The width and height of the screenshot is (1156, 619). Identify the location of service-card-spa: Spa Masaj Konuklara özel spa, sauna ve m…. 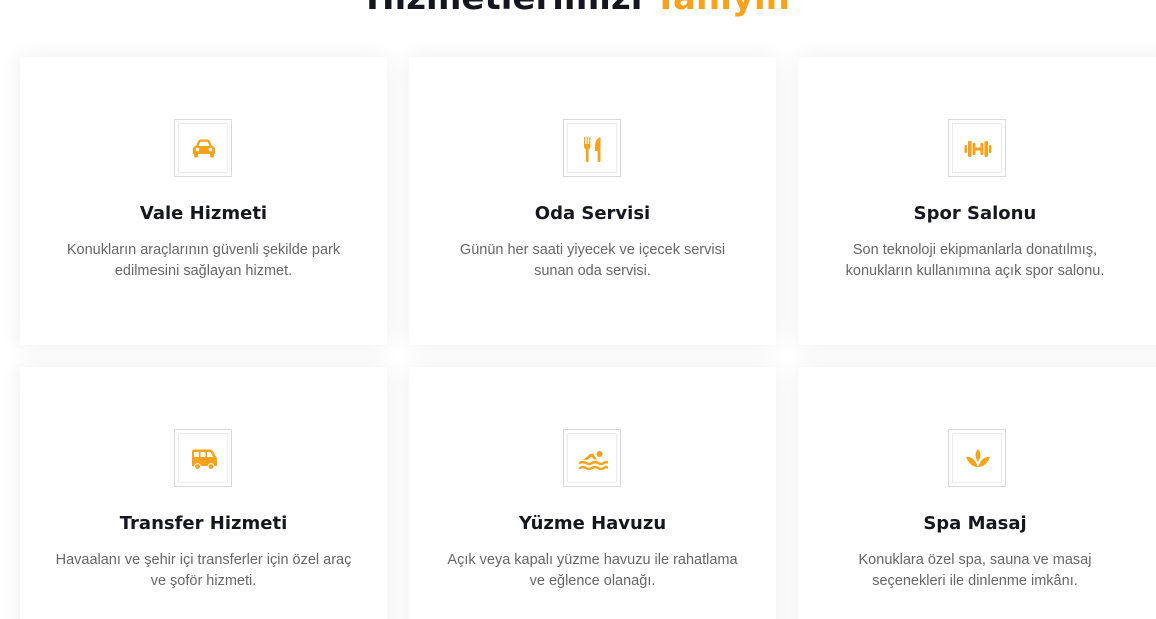
(977, 493).